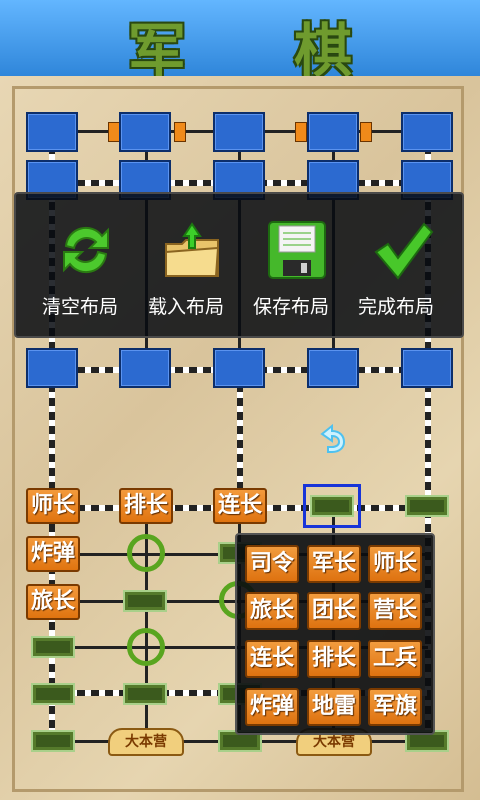 The height and width of the screenshot is (800, 480). What do you see at coordinates (332, 506) in the screenshot?
I see `selected-cell-highlight` at bounding box center [332, 506].